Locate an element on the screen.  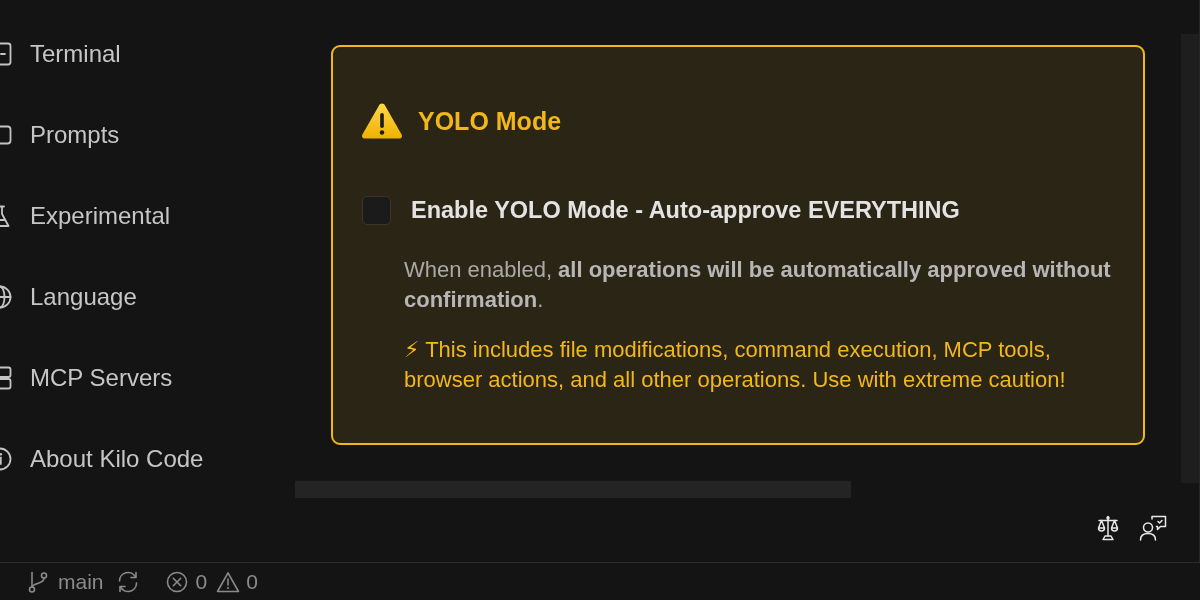
sidebar-item: About Kilo Code is located at coordinates (102, 459).